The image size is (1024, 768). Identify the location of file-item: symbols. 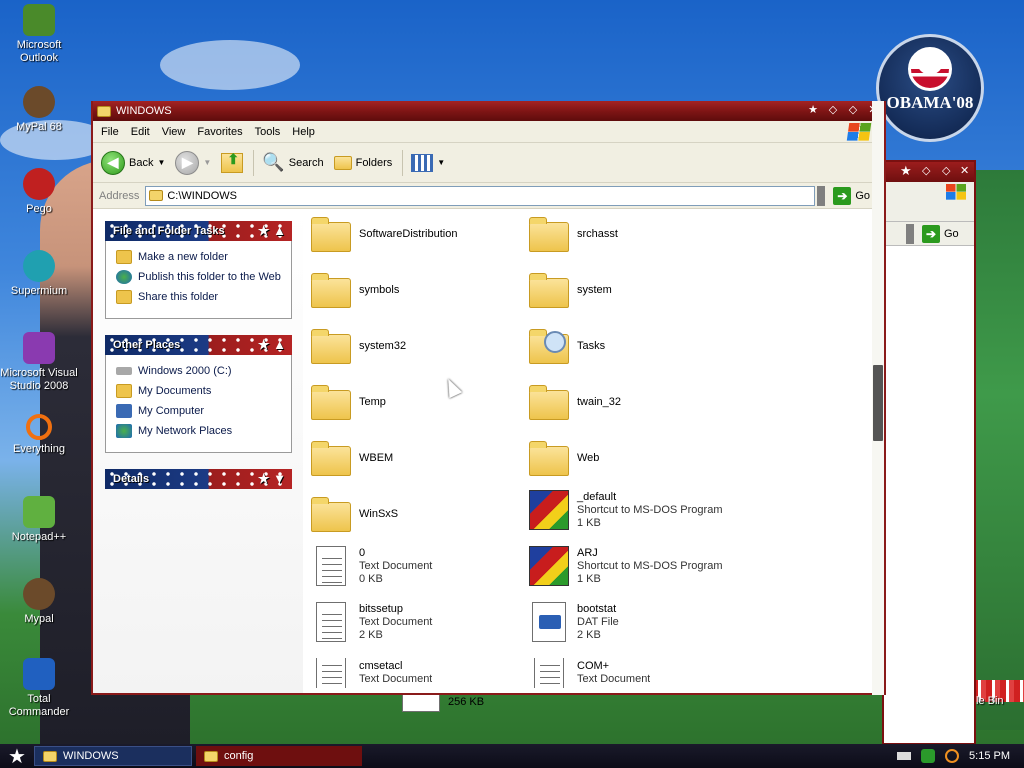
(355, 290).